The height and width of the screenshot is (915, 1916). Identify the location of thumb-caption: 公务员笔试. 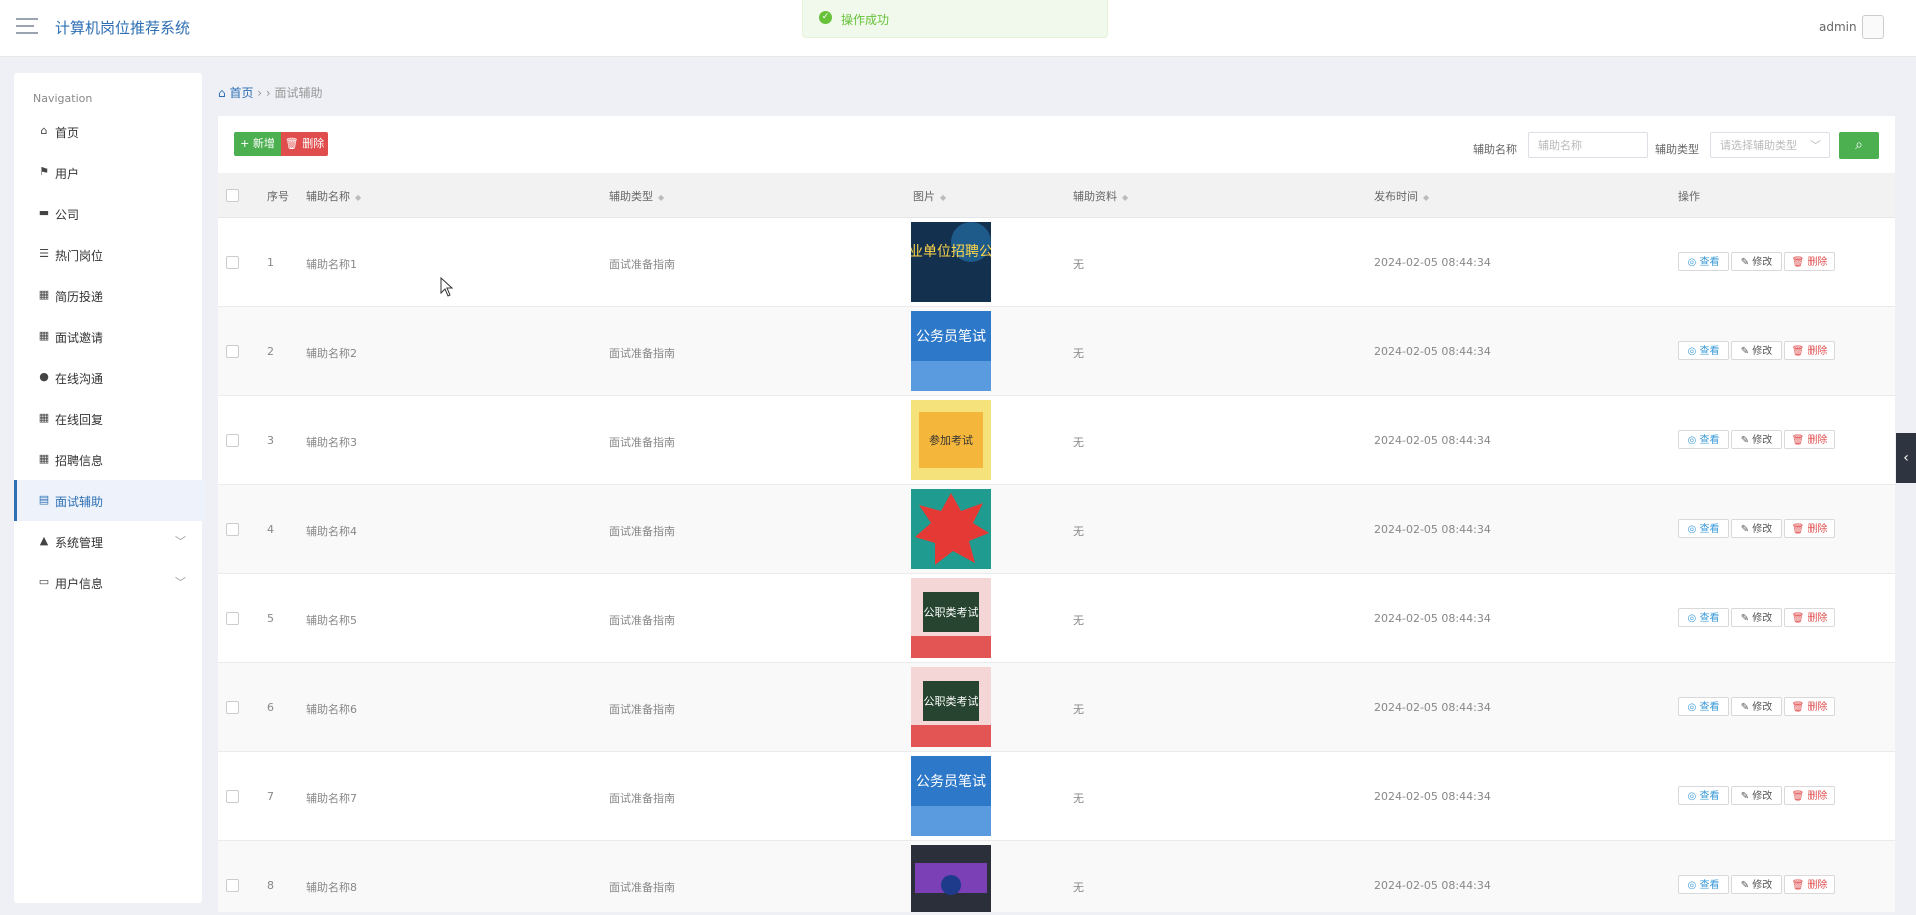
(951, 337).